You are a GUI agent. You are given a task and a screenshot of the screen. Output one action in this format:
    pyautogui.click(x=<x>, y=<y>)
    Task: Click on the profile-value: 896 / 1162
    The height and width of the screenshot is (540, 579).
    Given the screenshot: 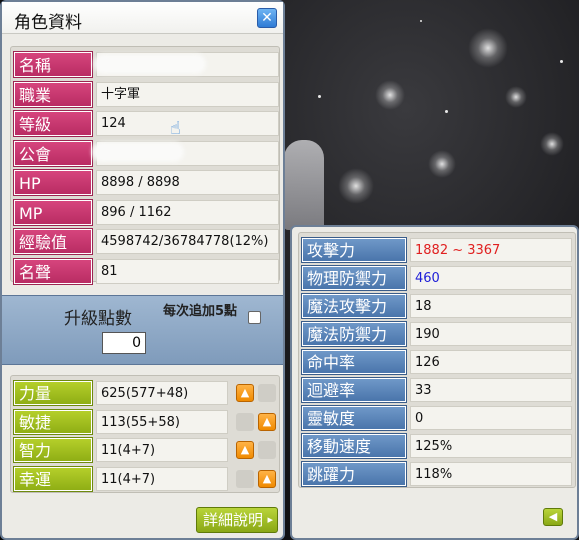 What is the action you would take?
    pyautogui.click(x=187, y=212)
    